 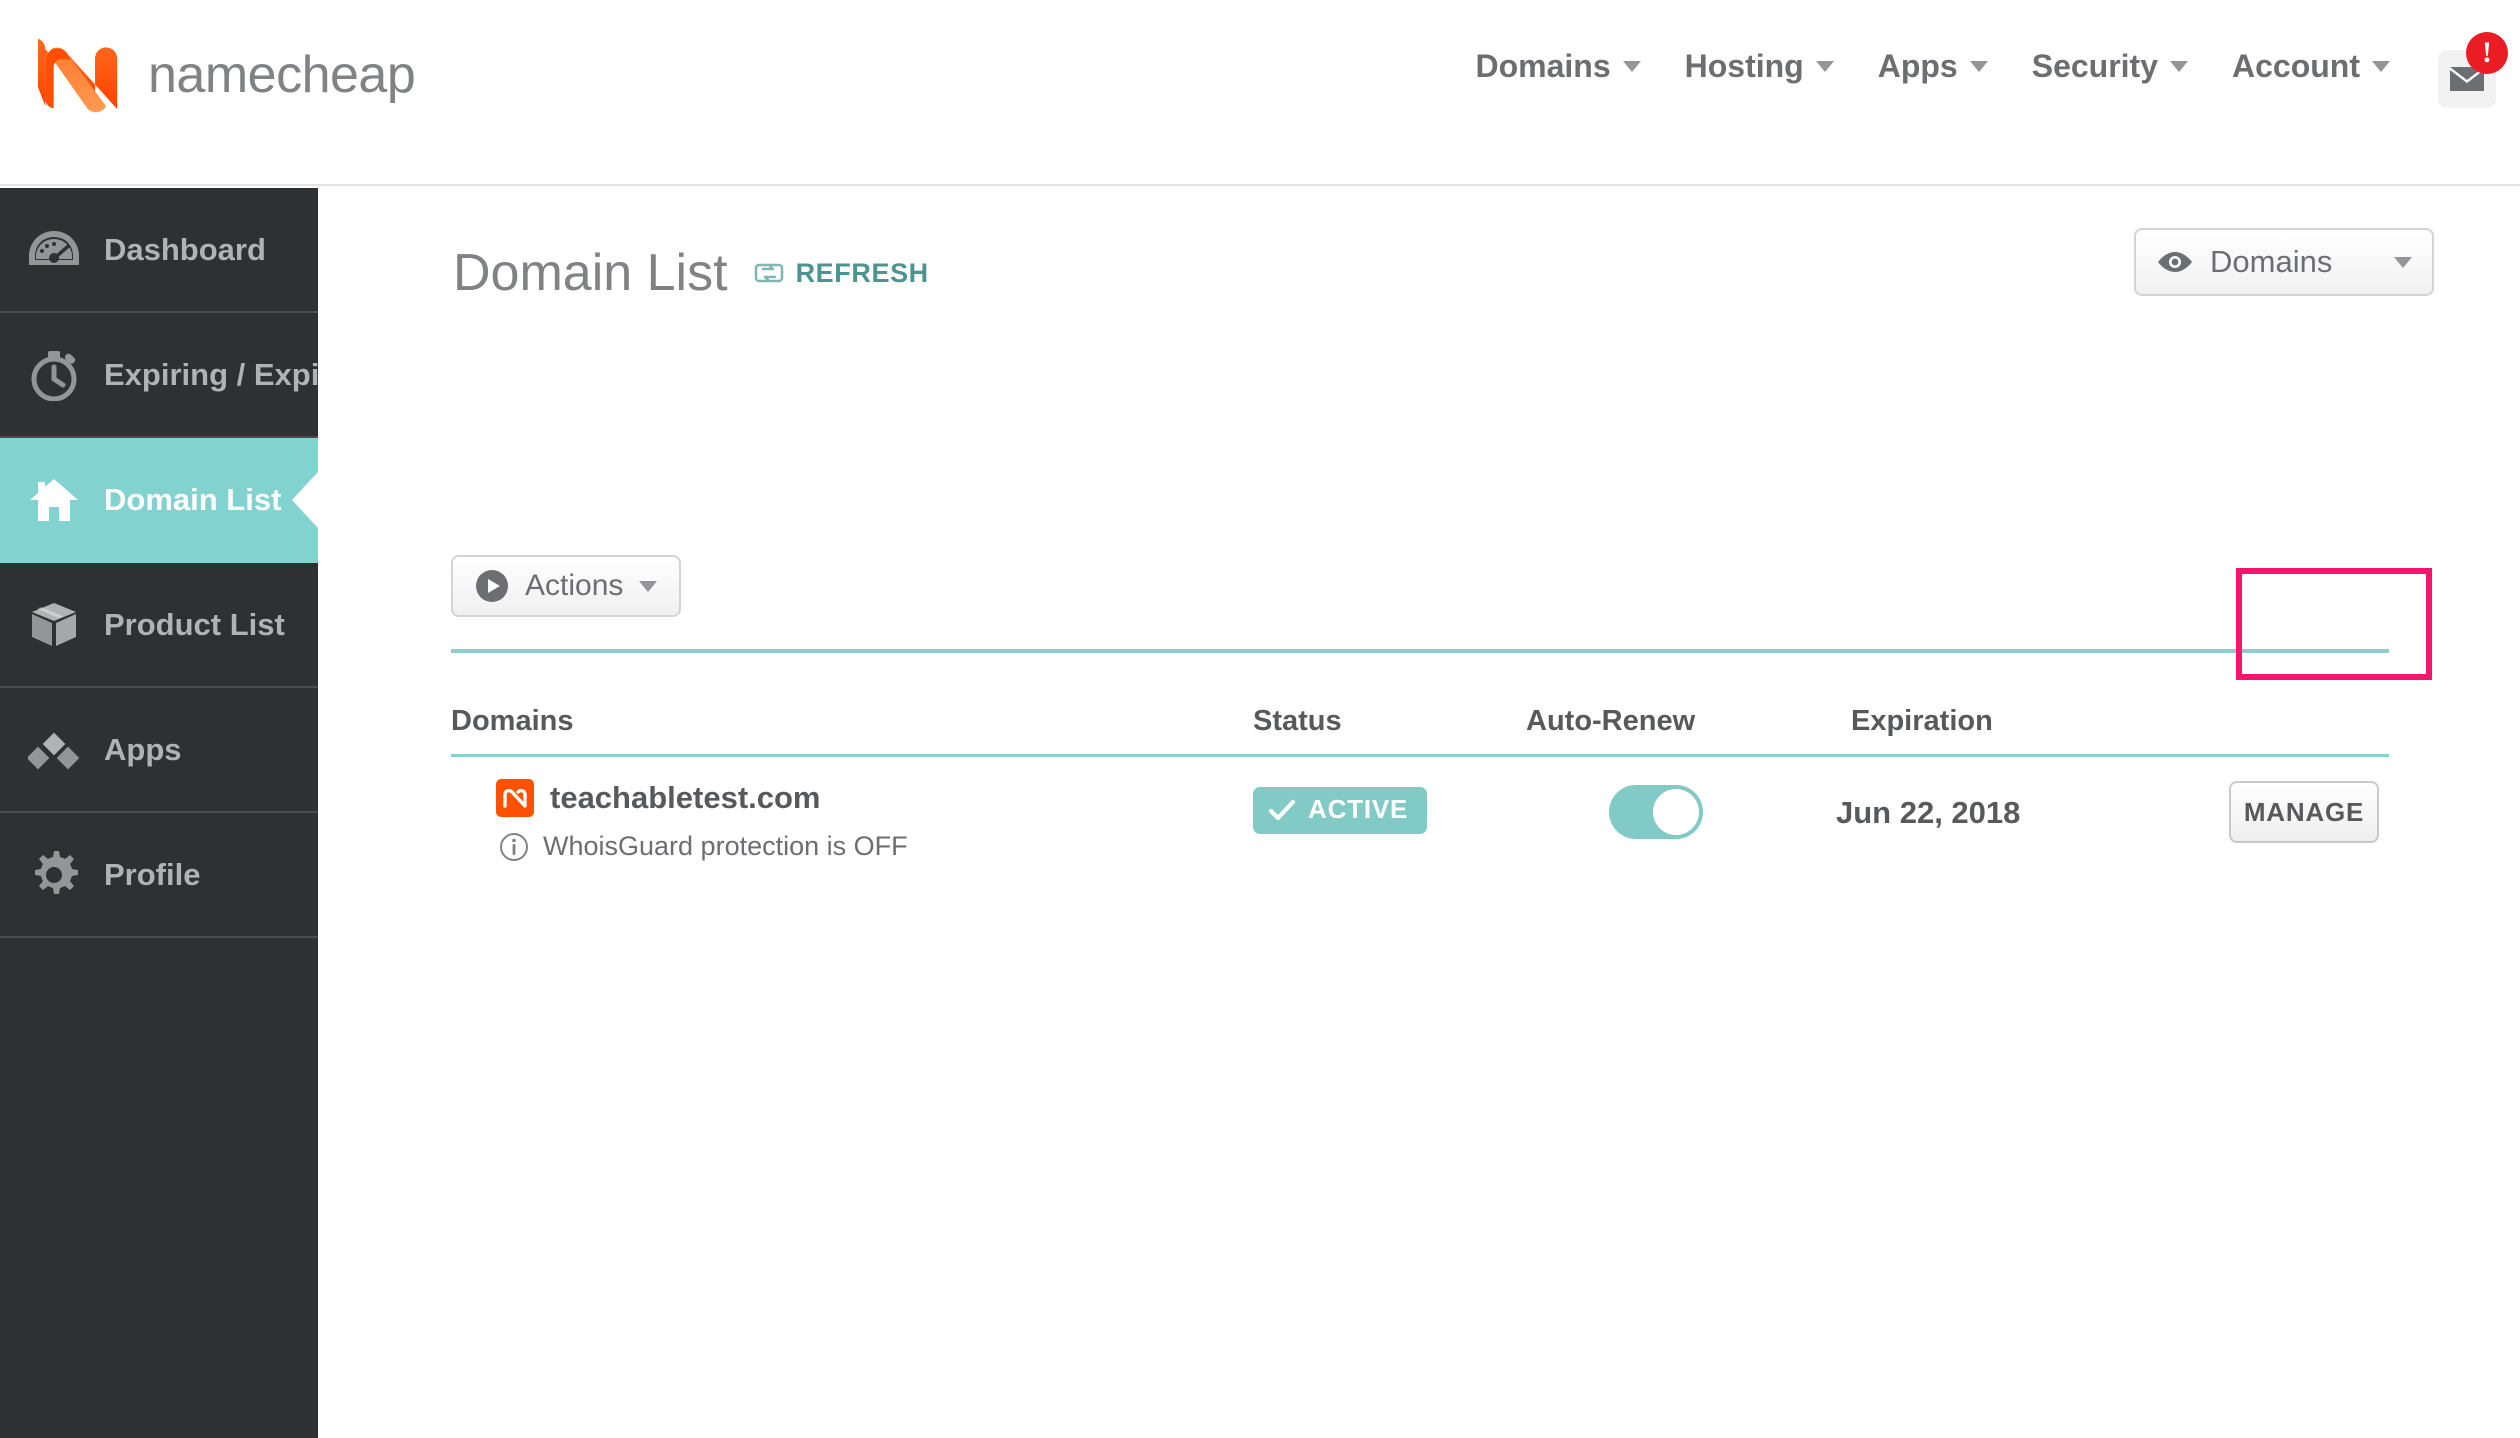 I want to click on nav-label: Account, so click(x=2296, y=66).